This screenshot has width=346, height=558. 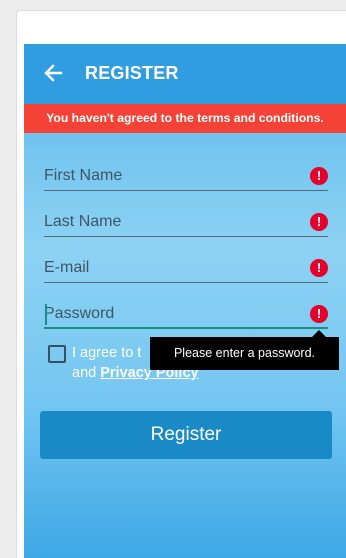 I want to click on terms-text: I agree to, so click(x=105, y=353).